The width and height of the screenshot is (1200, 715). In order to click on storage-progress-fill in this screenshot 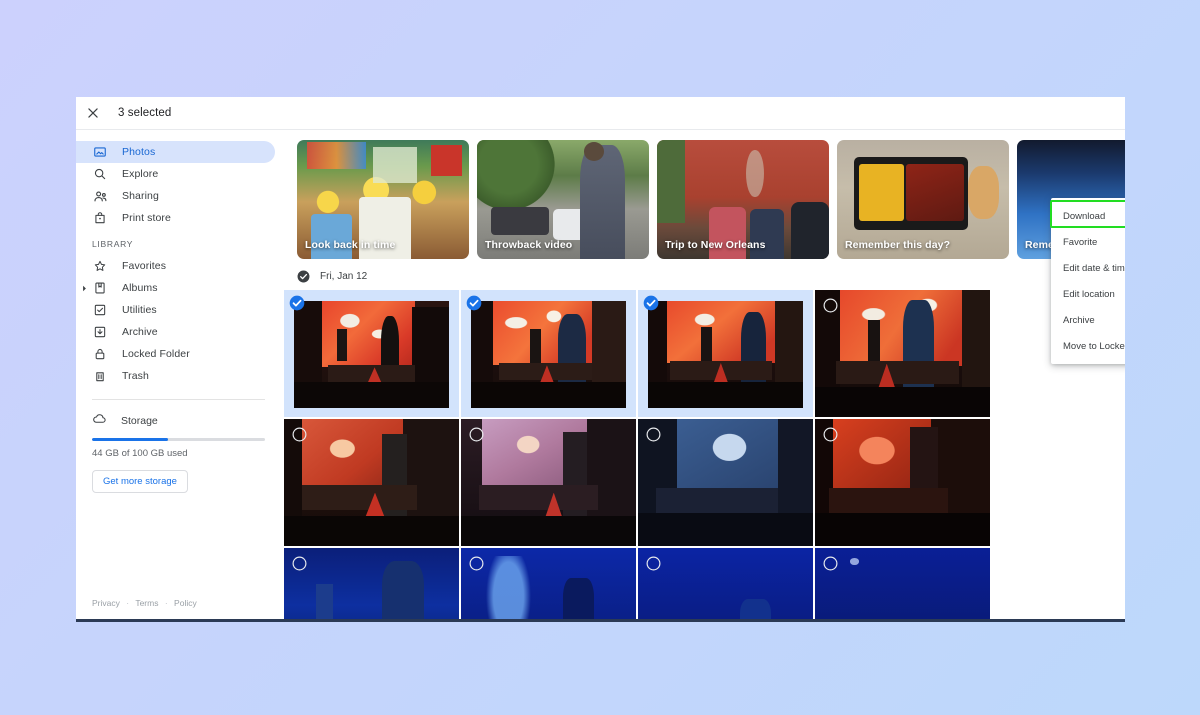, I will do `click(130, 439)`.